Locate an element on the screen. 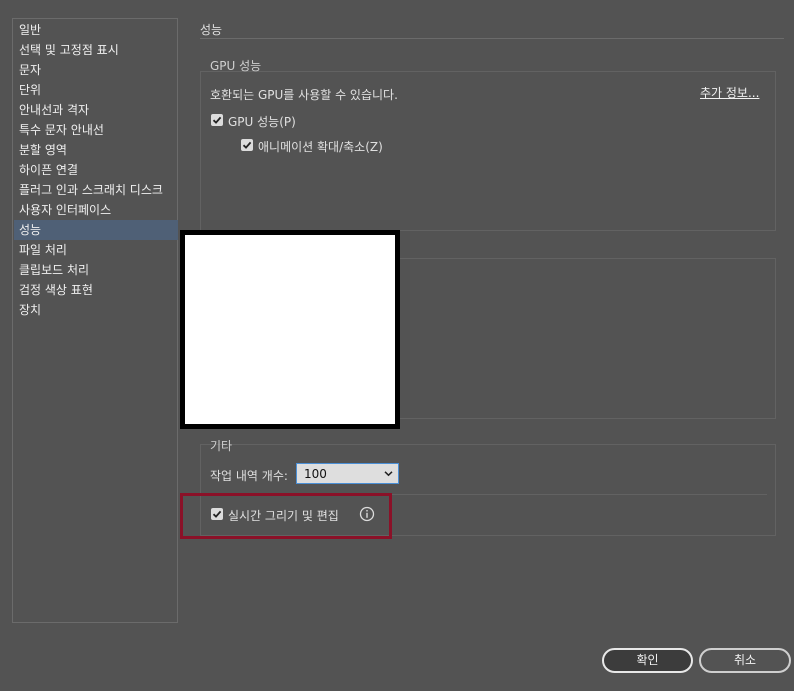  sidebar-item-performance: 성능 is located at coordinates (96, 230).